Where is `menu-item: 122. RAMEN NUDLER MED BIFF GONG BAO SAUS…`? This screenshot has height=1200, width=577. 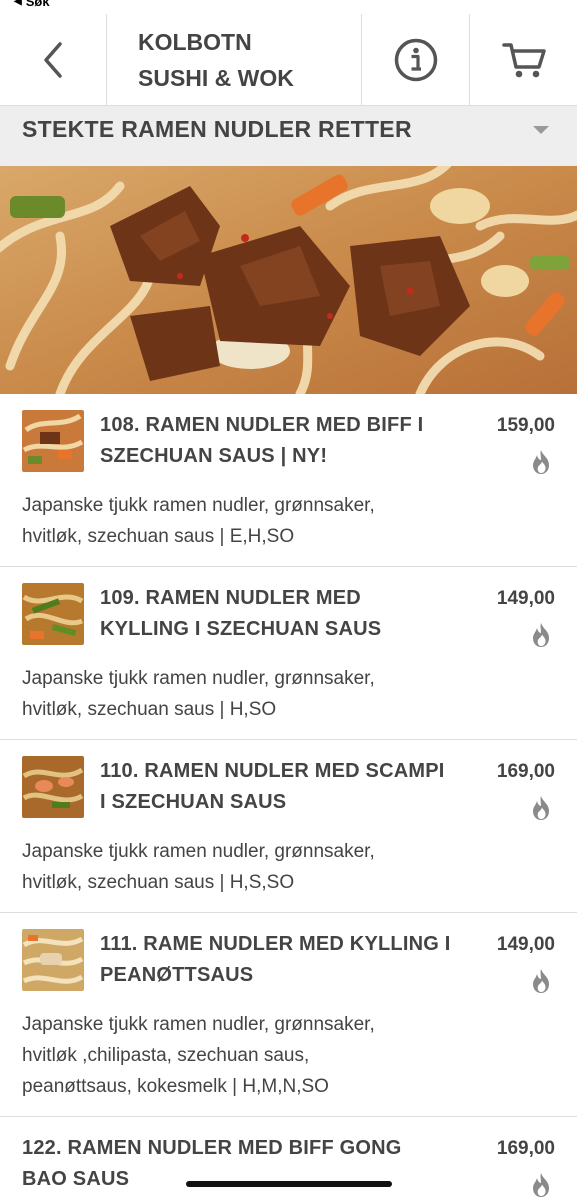 menu-item: 122. RAMEN NUDLER MED BIFF GONG BAO SAUS… is located at coordinates (288, 1158).